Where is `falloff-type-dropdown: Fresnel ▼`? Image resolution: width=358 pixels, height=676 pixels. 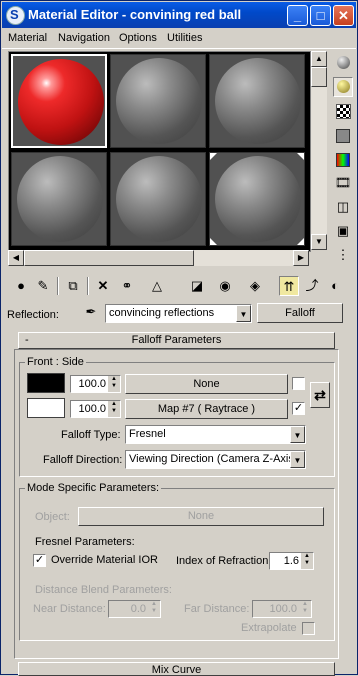
falloff-type-dropdown: Fresnel ▼ is located at coordinates (215, 434).